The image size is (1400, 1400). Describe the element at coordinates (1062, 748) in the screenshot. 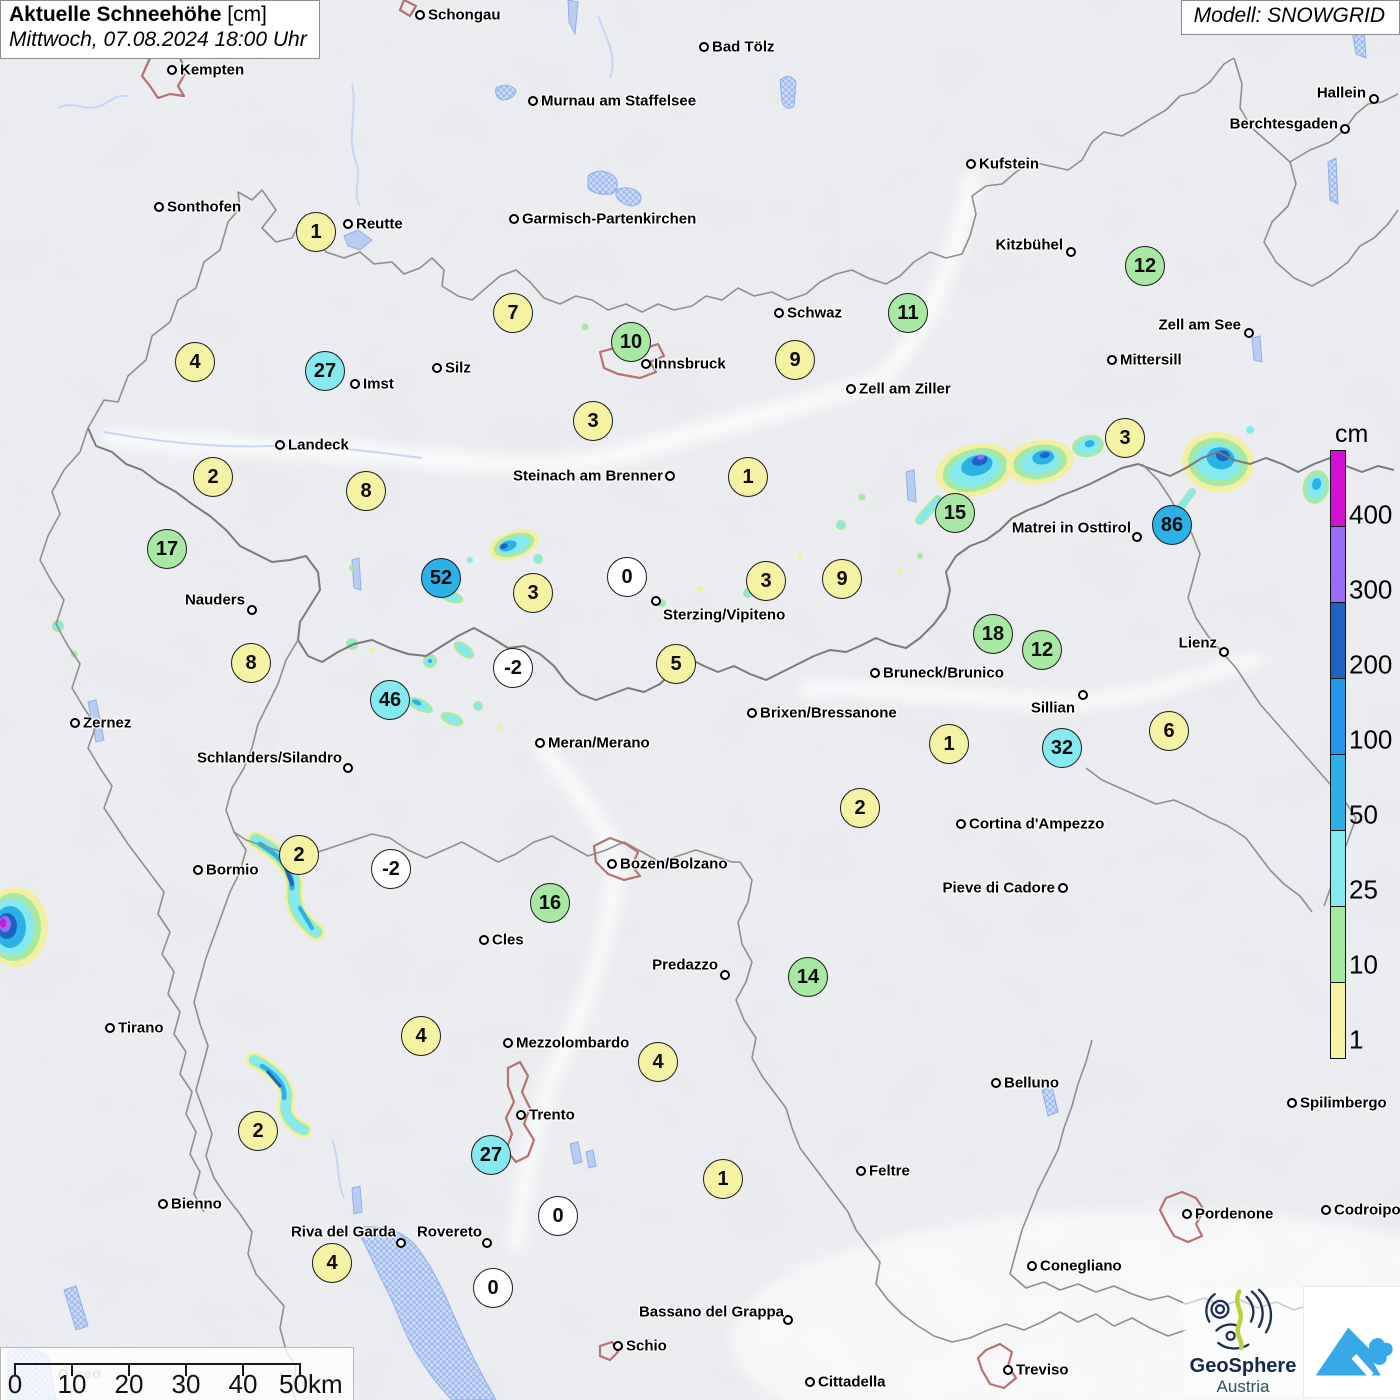

I see `station-value-circle: 32` at that location.